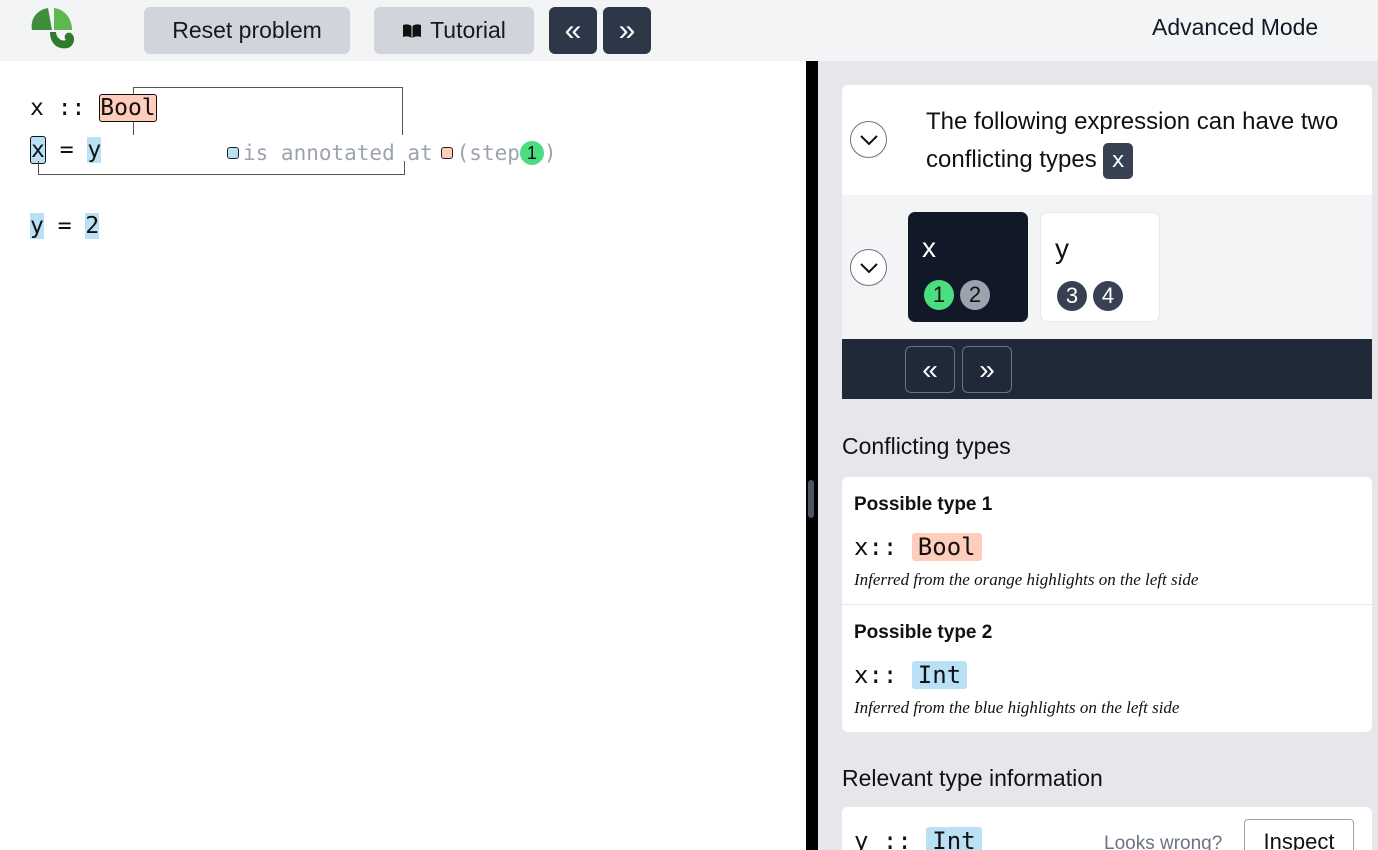 This screenshot has width=1378, height=850. I want to click on inspect-label: Inspect, so click(1299, 839).